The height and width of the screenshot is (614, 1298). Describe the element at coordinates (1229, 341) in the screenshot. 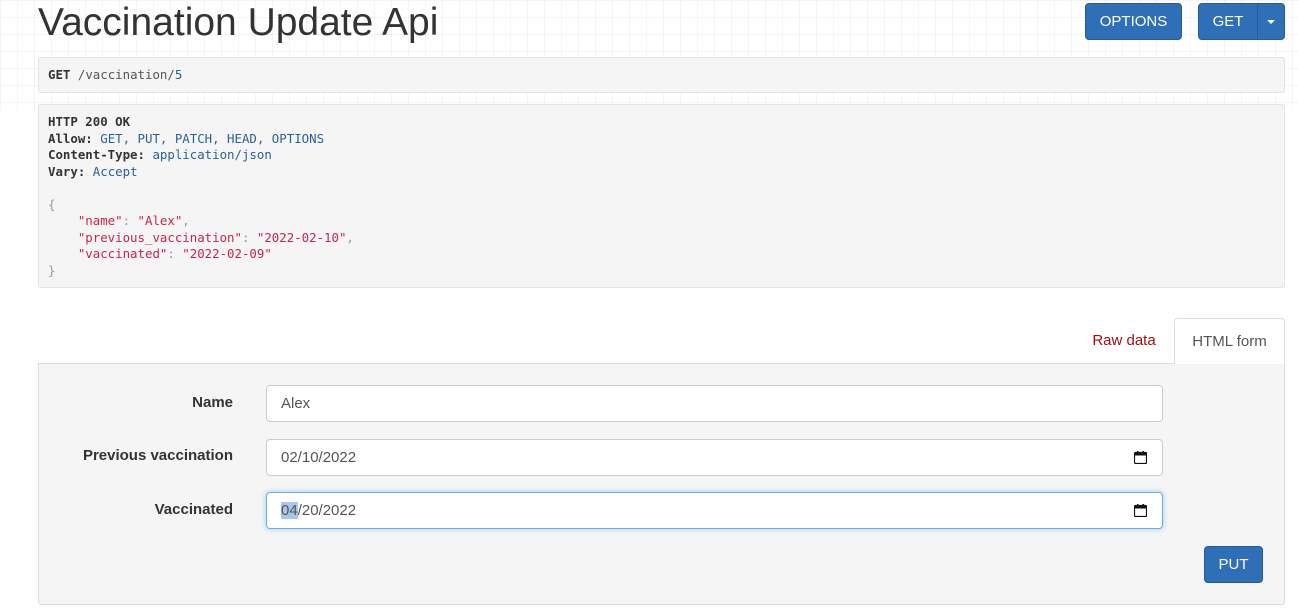

I see `tab-html-form: HTML form` at that location.